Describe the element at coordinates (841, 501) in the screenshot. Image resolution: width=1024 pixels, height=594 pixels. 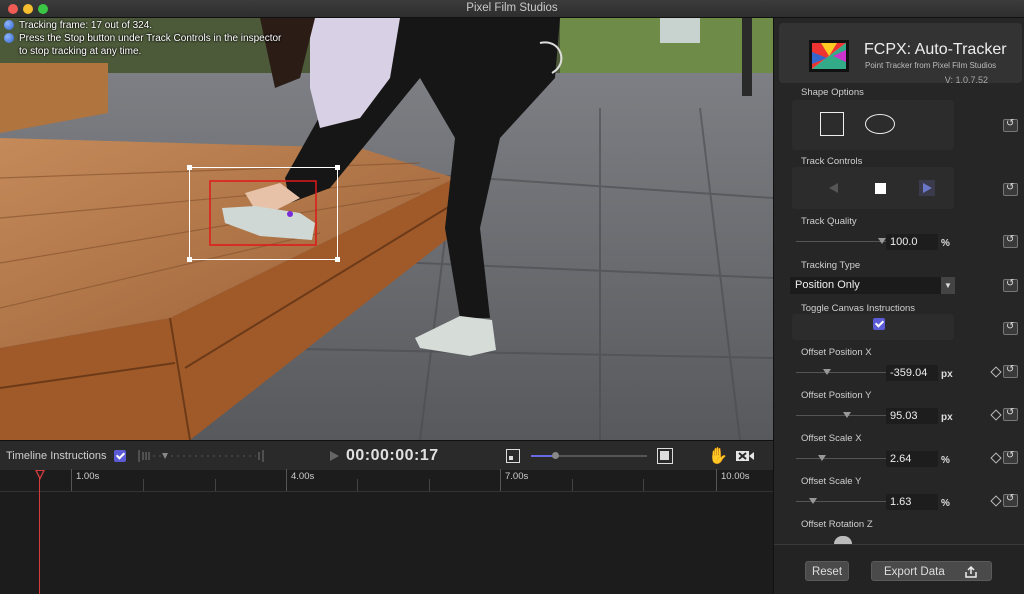
I see `scale-y-slider` at that location.